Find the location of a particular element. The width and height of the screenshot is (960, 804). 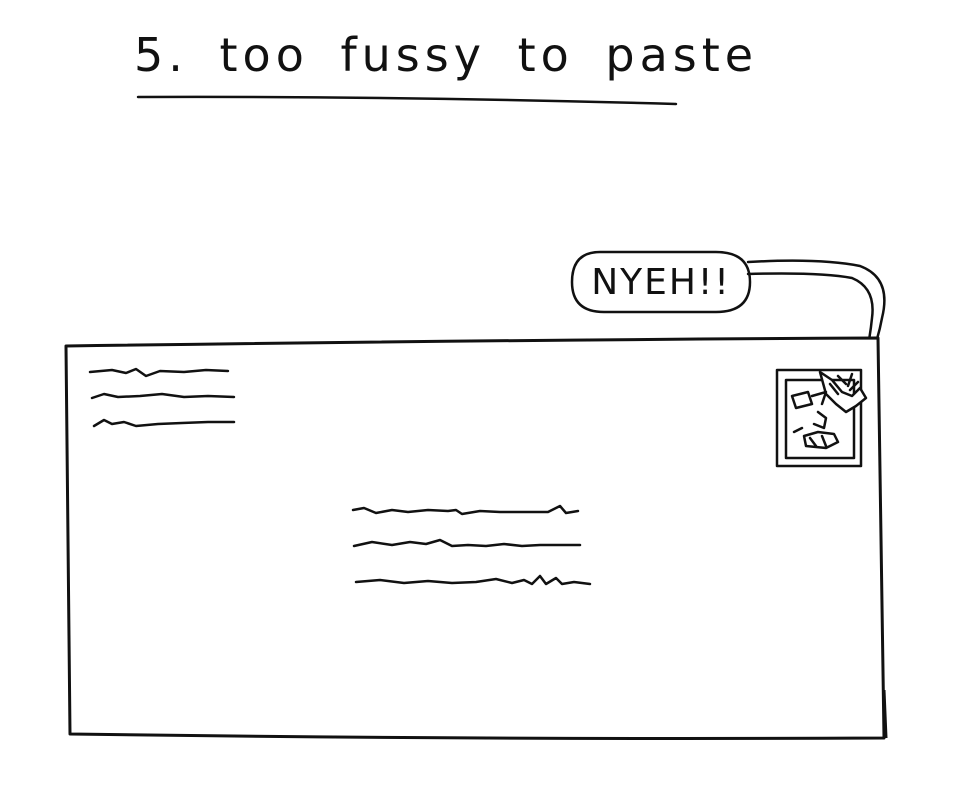

angry-stamp-icon is located at coordinates (821, 418).